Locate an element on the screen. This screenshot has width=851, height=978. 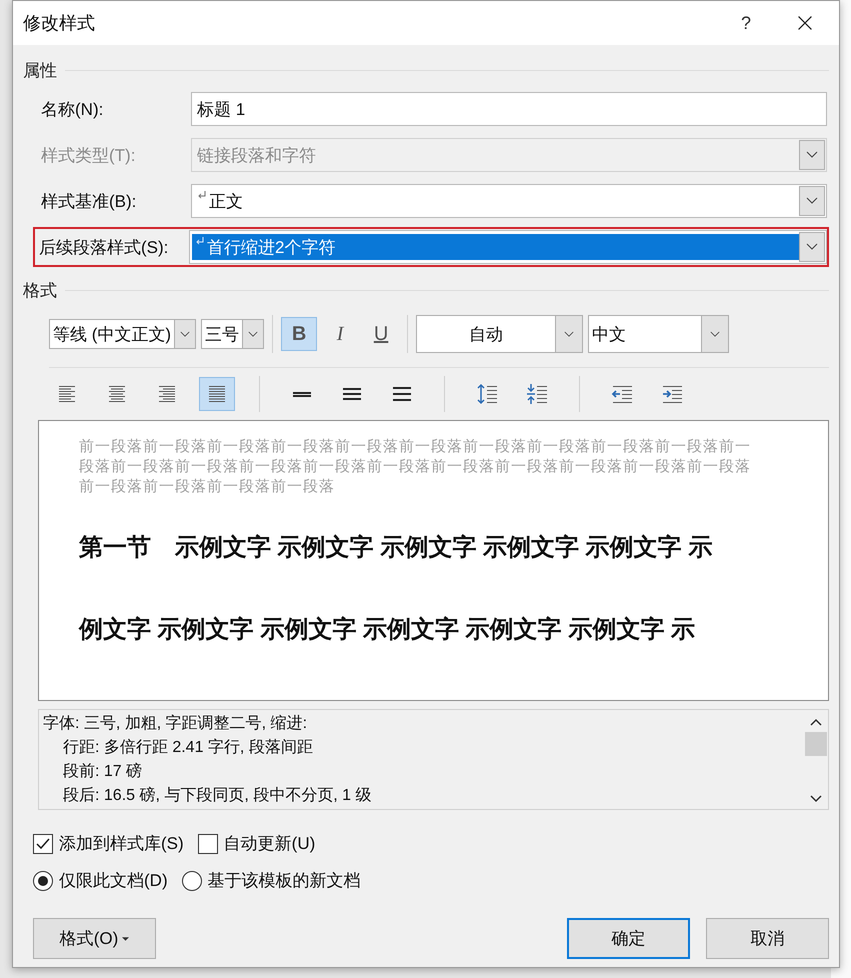
format-menu-button: 格式(O) is located at coordinates (94, 938).